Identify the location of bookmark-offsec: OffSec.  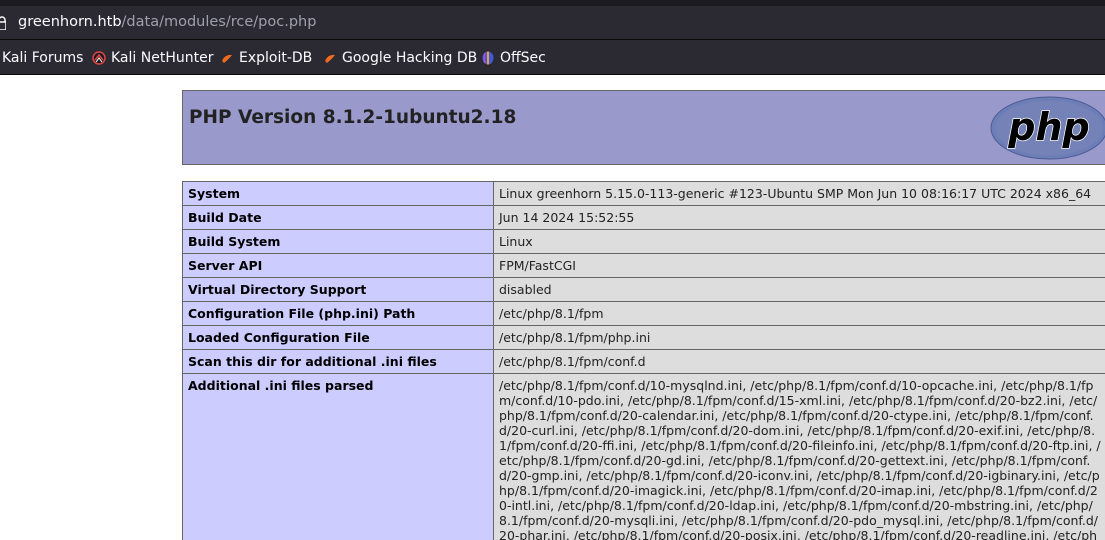
(513, 58).